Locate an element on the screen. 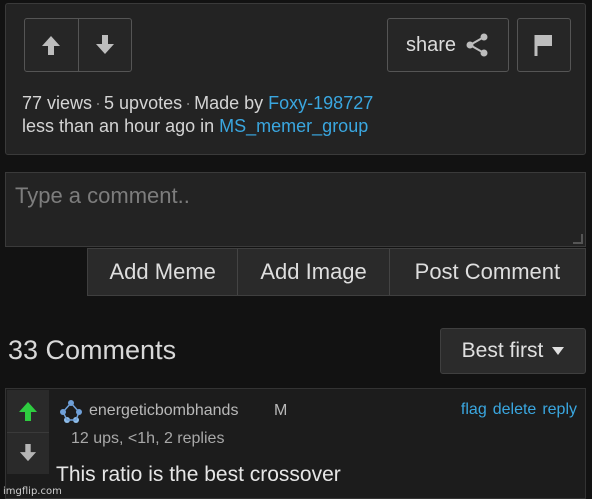  comment-username: energeticbombhands is located at coordinates (163, 411).